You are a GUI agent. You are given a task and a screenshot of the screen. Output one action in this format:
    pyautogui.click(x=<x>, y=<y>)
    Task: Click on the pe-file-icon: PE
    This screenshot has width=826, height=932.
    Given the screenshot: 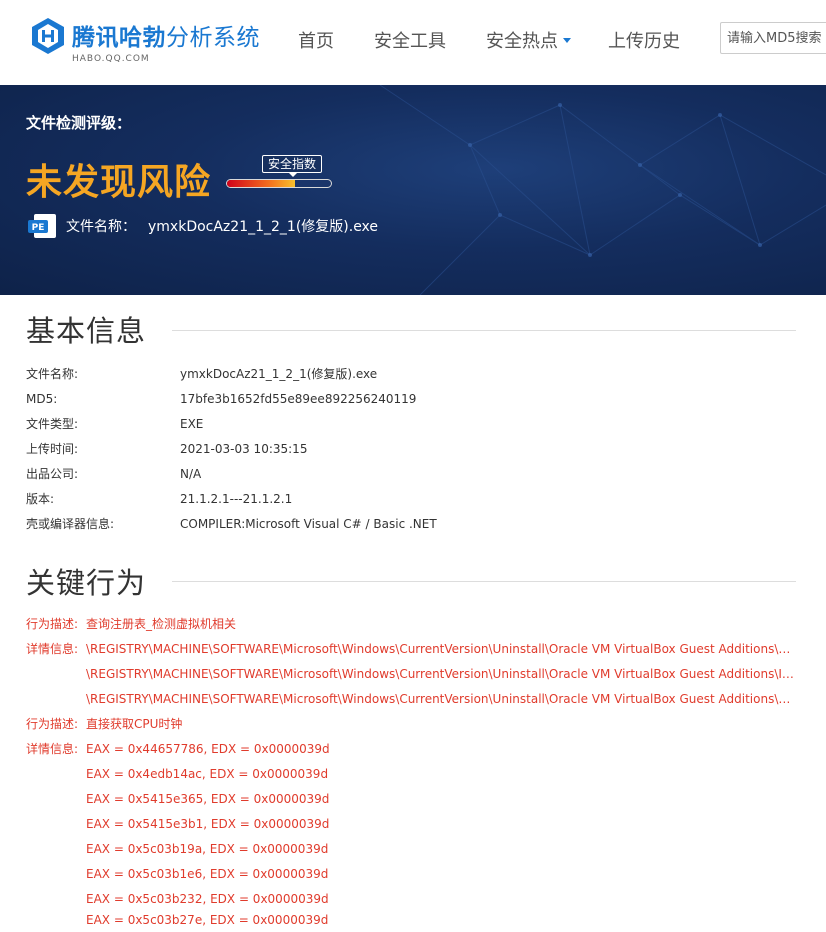 What is the action you would take?
    pyautogui.click(x=42, y=226)
    